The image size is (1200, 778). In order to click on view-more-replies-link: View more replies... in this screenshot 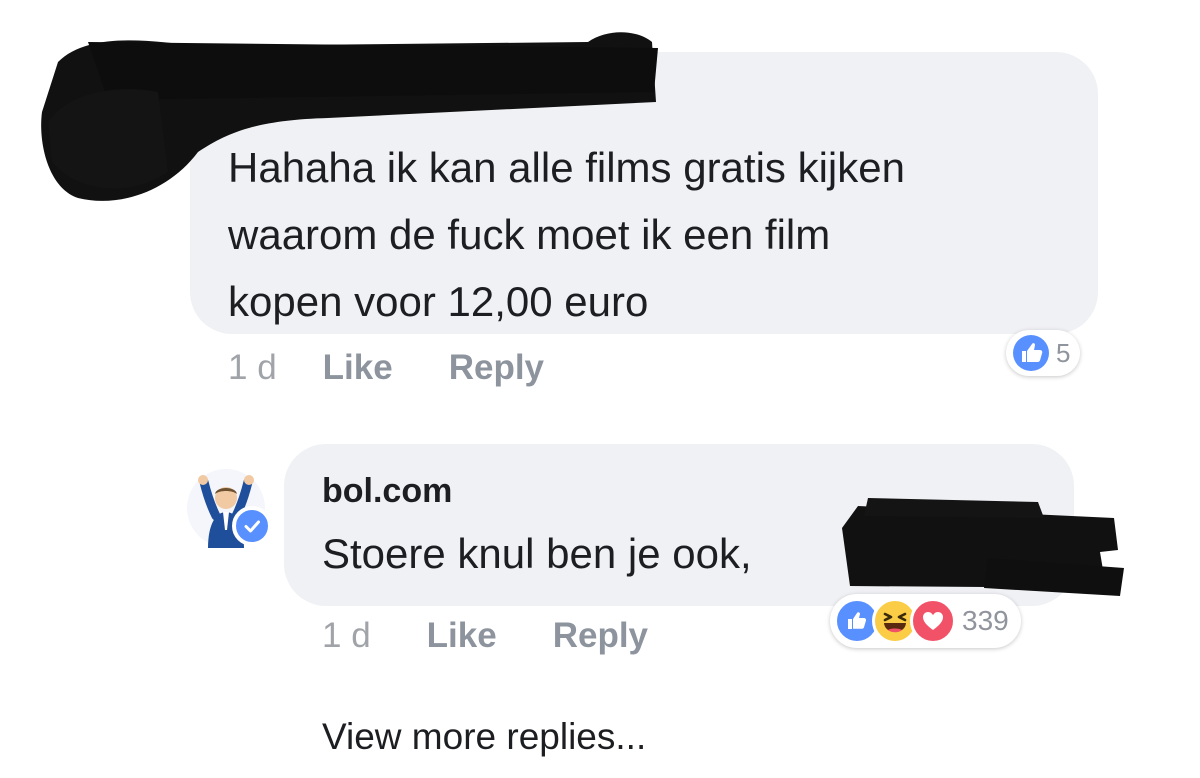, I will do `click(484, 737)`.